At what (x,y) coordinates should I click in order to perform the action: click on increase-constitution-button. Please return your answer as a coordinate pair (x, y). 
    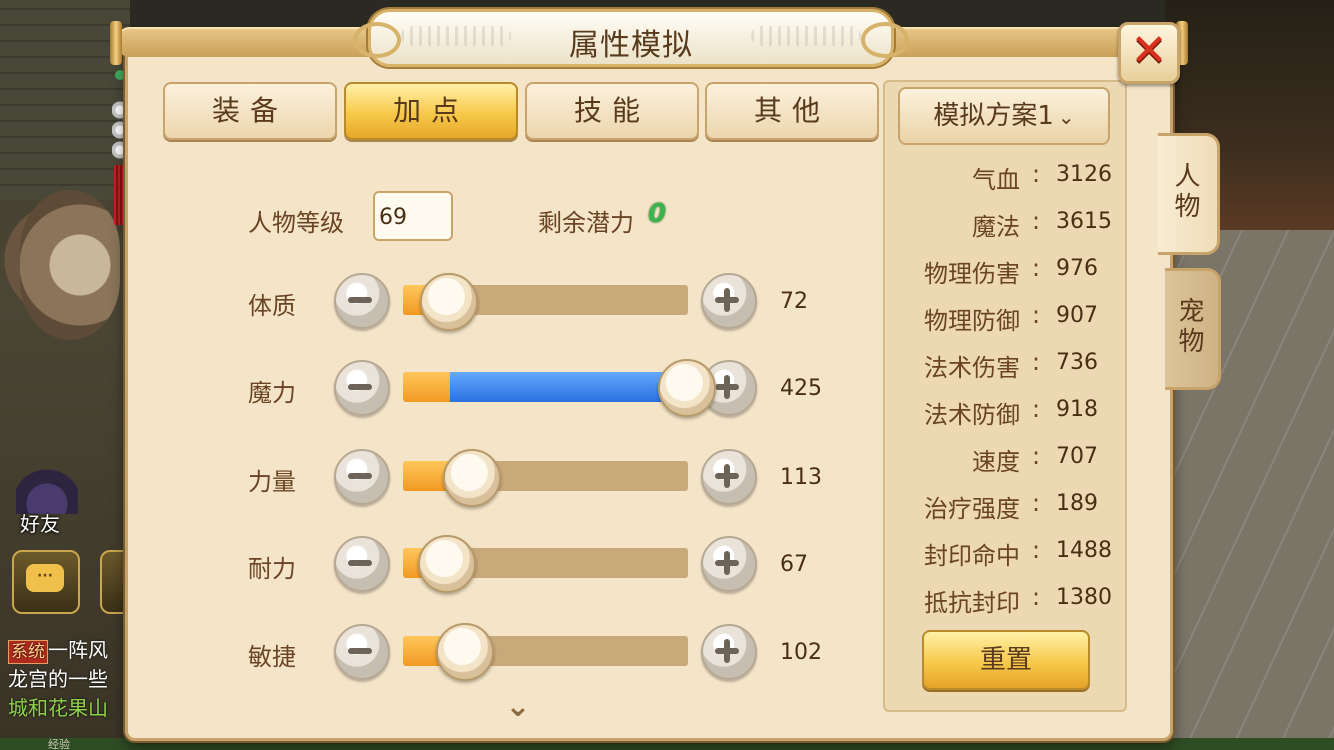
    Looking at the image, I should click on (729, 301).